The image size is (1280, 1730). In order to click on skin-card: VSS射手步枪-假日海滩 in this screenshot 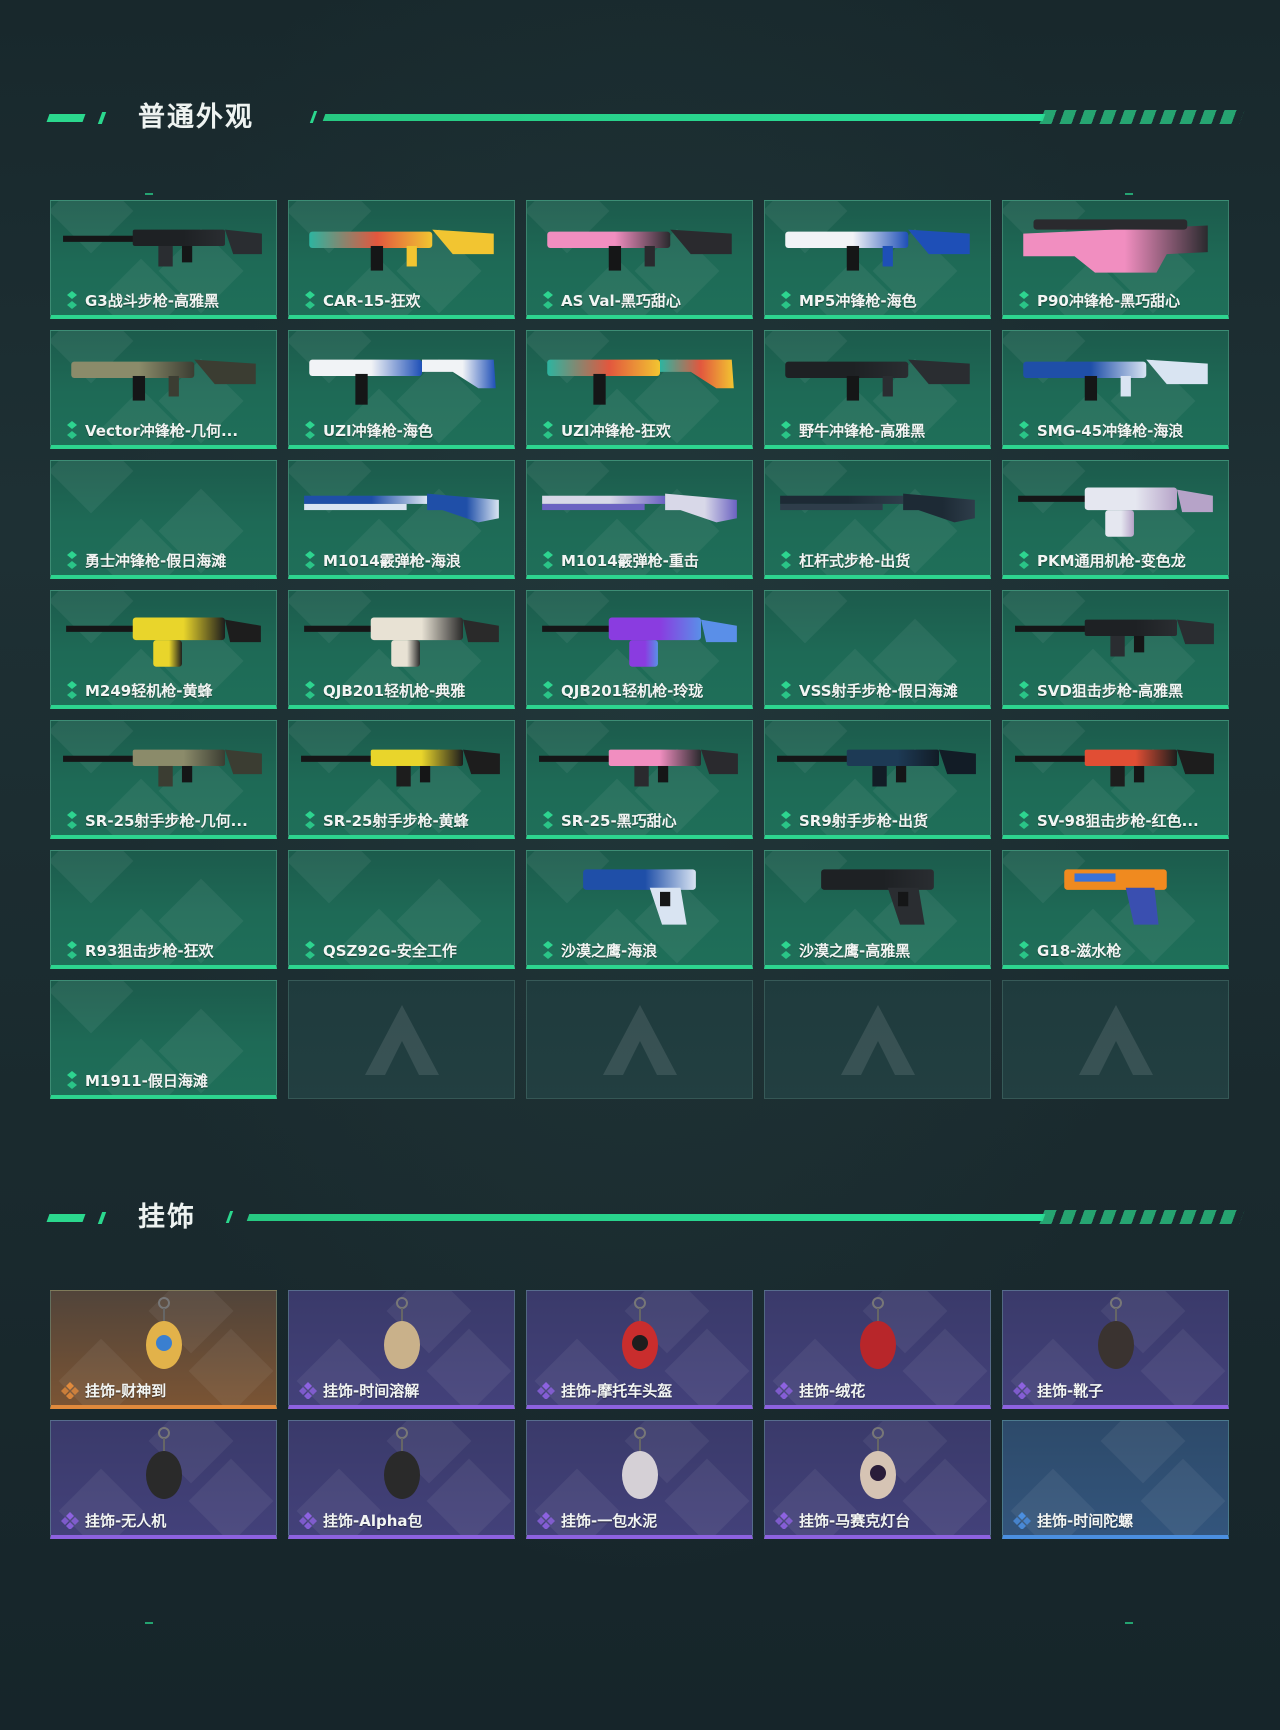, I will do `click(877, 649)`.